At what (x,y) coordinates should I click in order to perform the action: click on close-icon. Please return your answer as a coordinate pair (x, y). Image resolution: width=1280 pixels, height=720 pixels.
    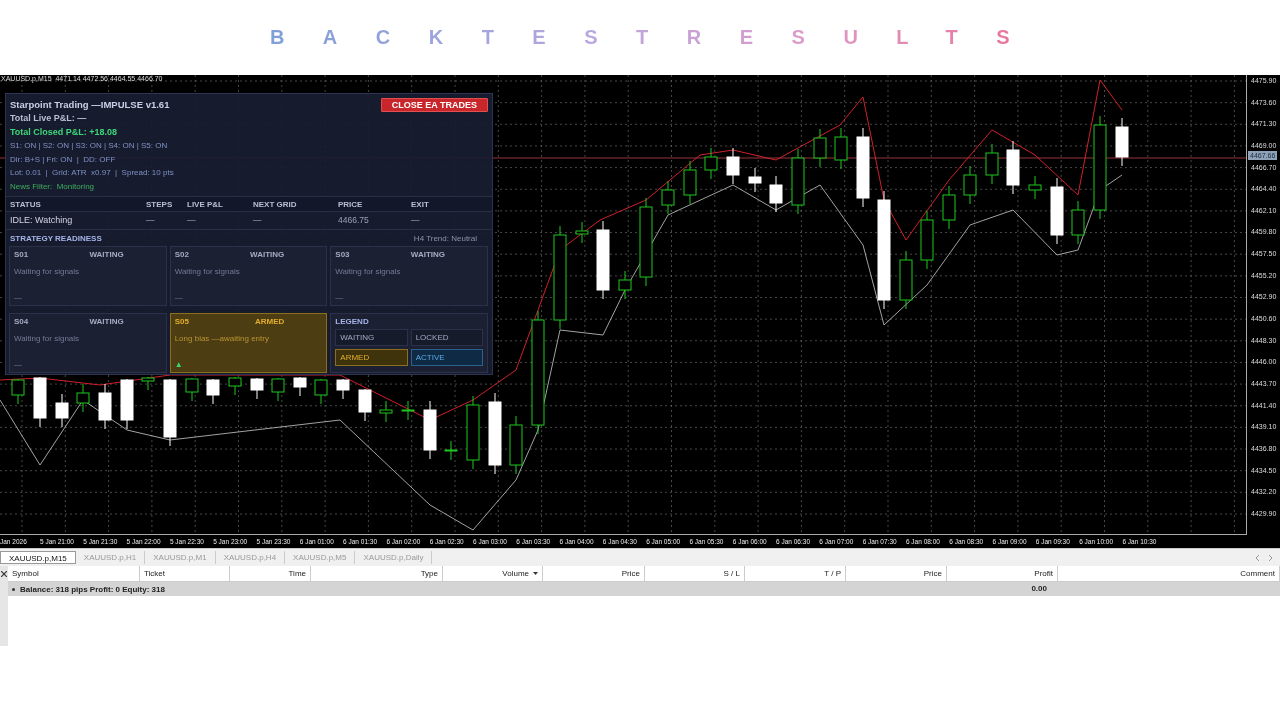
    Looking at the image, I should click on (4, 574).